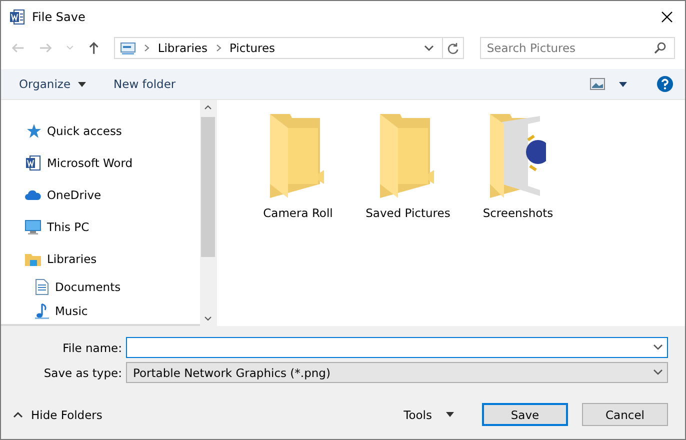 This screenshot has height=440, width=686. I want to click on sidebar-item: Libraries, so click(100, 259).